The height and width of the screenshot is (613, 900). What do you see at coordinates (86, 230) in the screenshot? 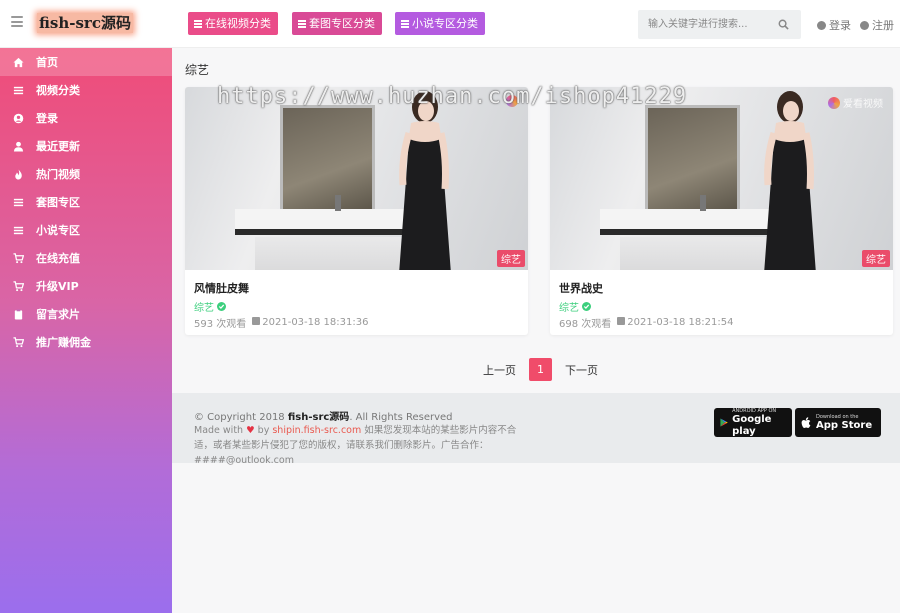
I see `sidebar-item-novel: 小说专区` at bounding box center [86, 230].